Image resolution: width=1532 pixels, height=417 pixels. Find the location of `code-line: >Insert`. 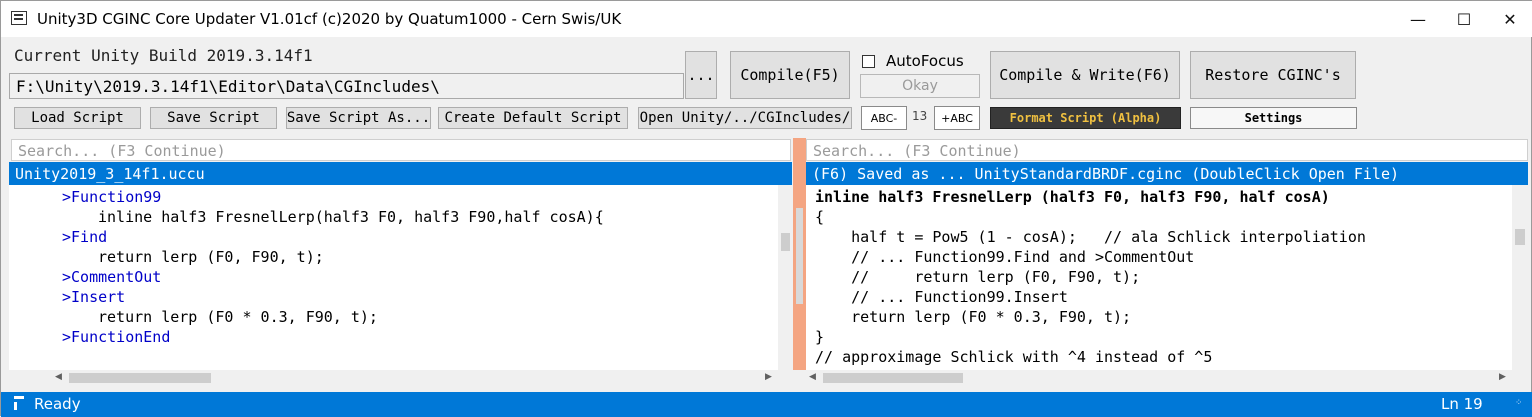

code-line: >Insert is located at coordinates (94, 297).